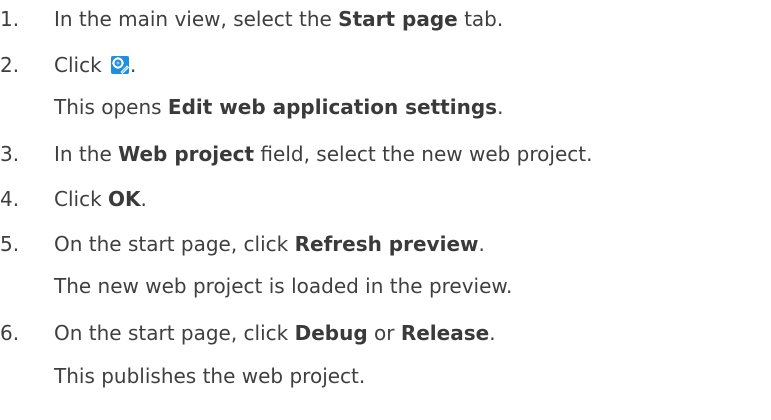  Describe the element at coordinates (10, 199) in the screenshot. I see `step-number: 4.` at that location.